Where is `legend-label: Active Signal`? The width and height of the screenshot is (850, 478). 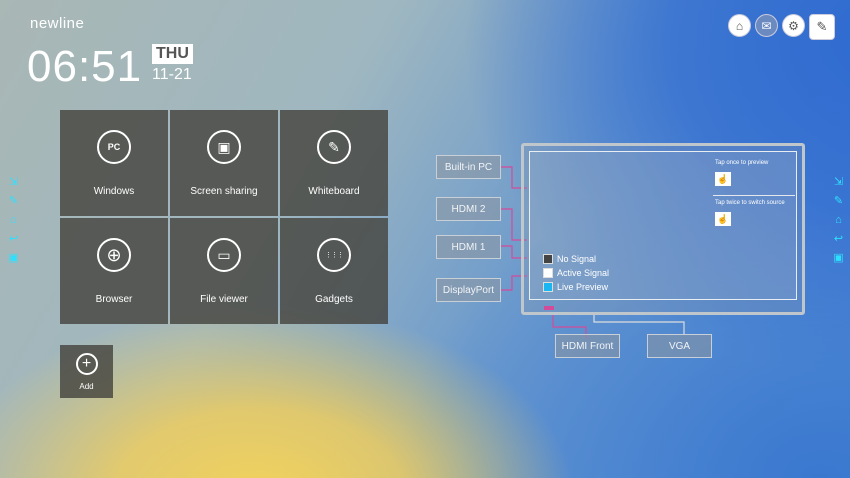 legend-label: Active Signal is located at coordinates (583, 273).